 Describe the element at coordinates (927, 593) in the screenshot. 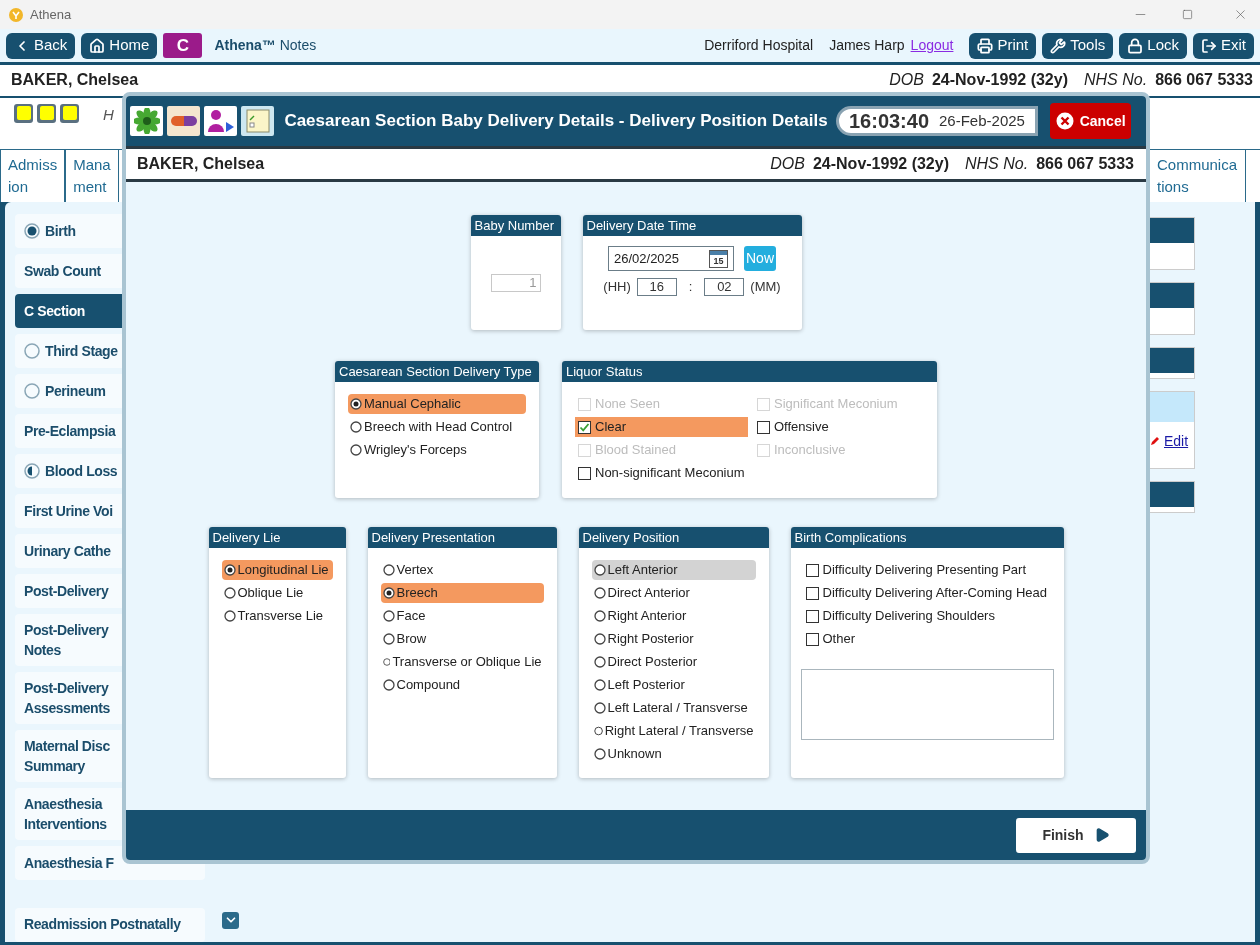

I see `checkbox-option: Difficulty Delivering After-Coming Head` at that location.